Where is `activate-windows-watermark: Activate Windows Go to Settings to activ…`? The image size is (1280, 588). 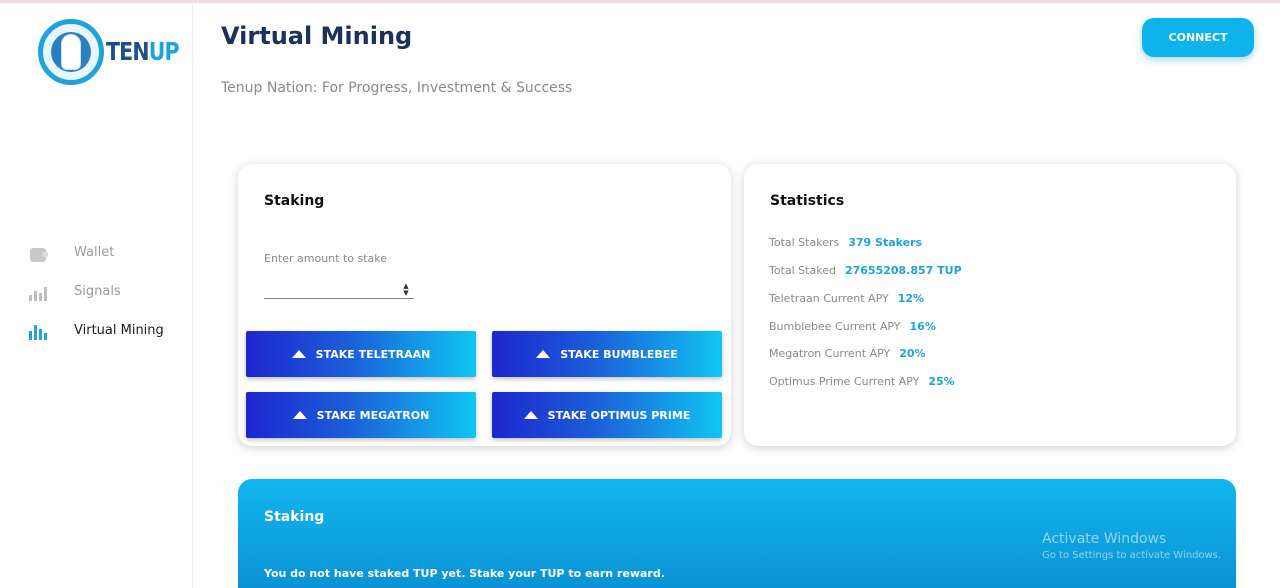 activate-windows-watermark: Activate Windows Go to Settings to activ… is located at coordinates (1131, 546).